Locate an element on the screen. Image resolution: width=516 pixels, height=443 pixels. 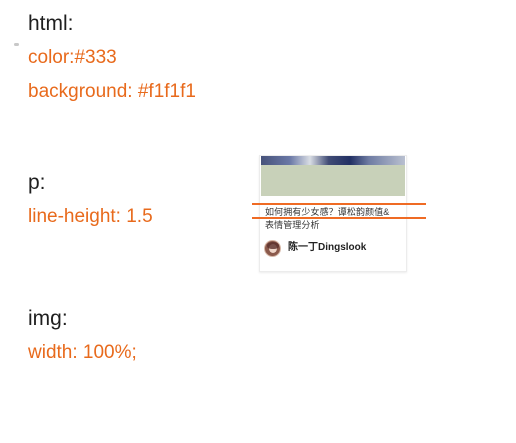
highlight-bottom-line is located at coordinates (339, 218).